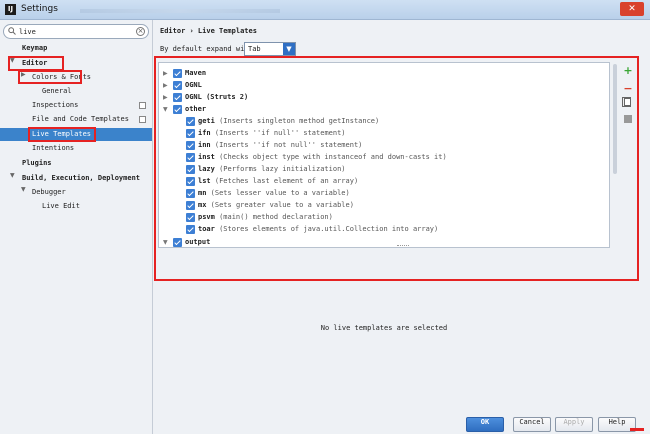 This screenshot has height=434, width=650. Describe the element at coordinates (632, 9) in the screenshot. I see `window-close-button: ✕` at that location.